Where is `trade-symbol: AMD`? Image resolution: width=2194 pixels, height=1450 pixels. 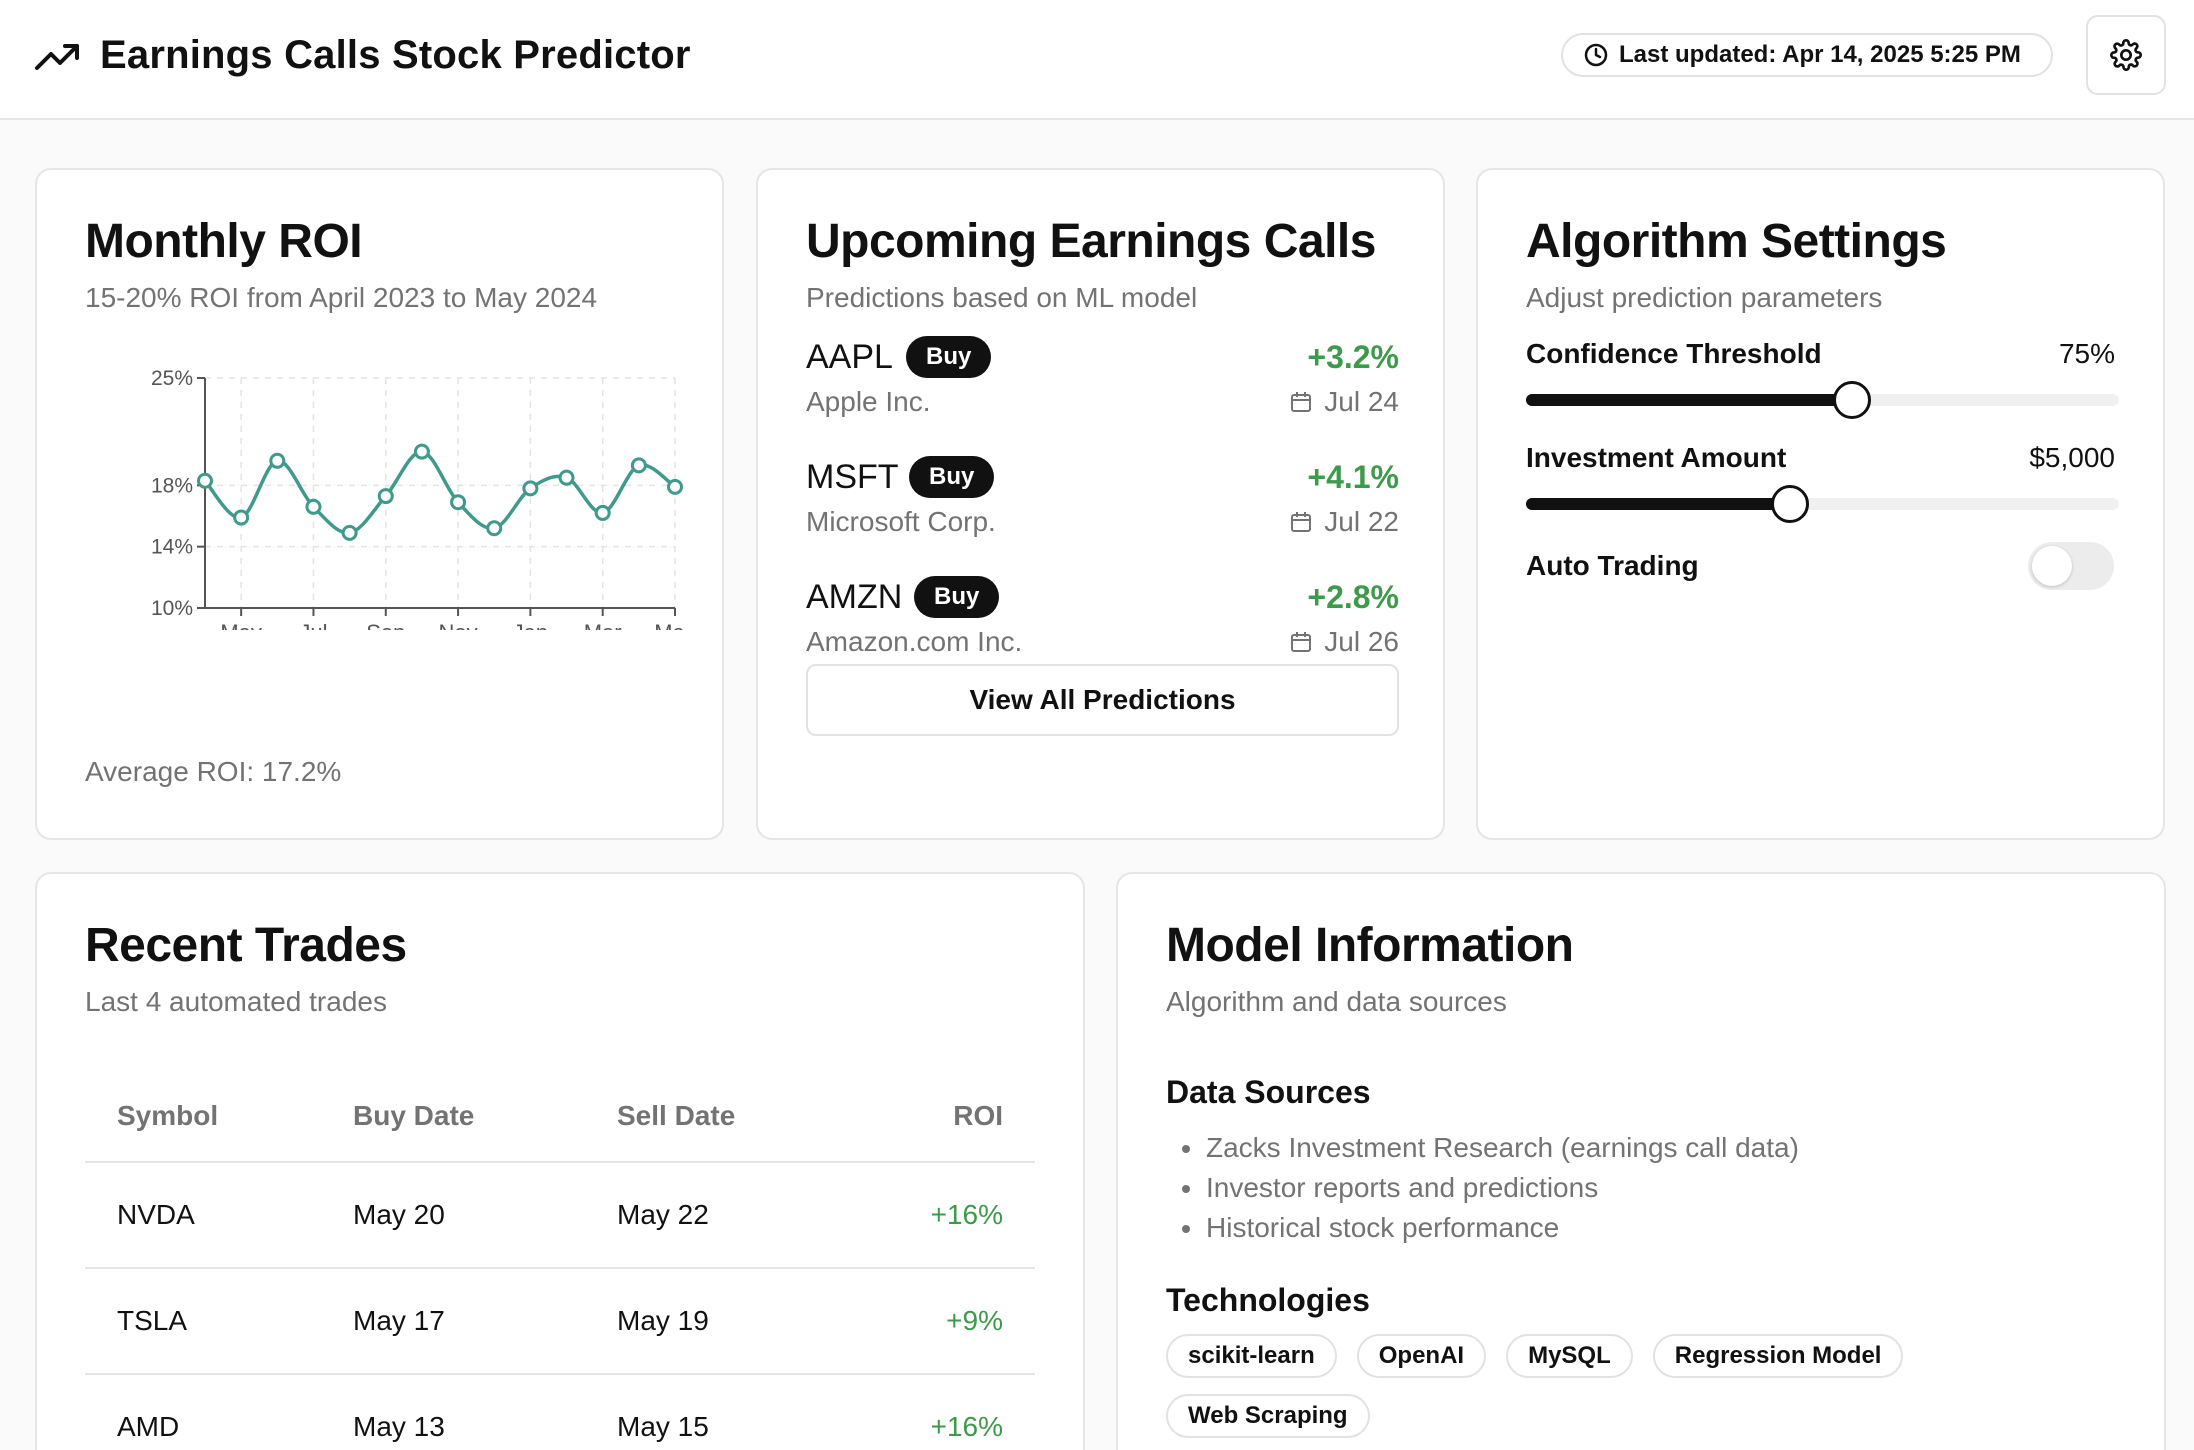
trade-symbol: AMD is located at coordinates (203, 1412).